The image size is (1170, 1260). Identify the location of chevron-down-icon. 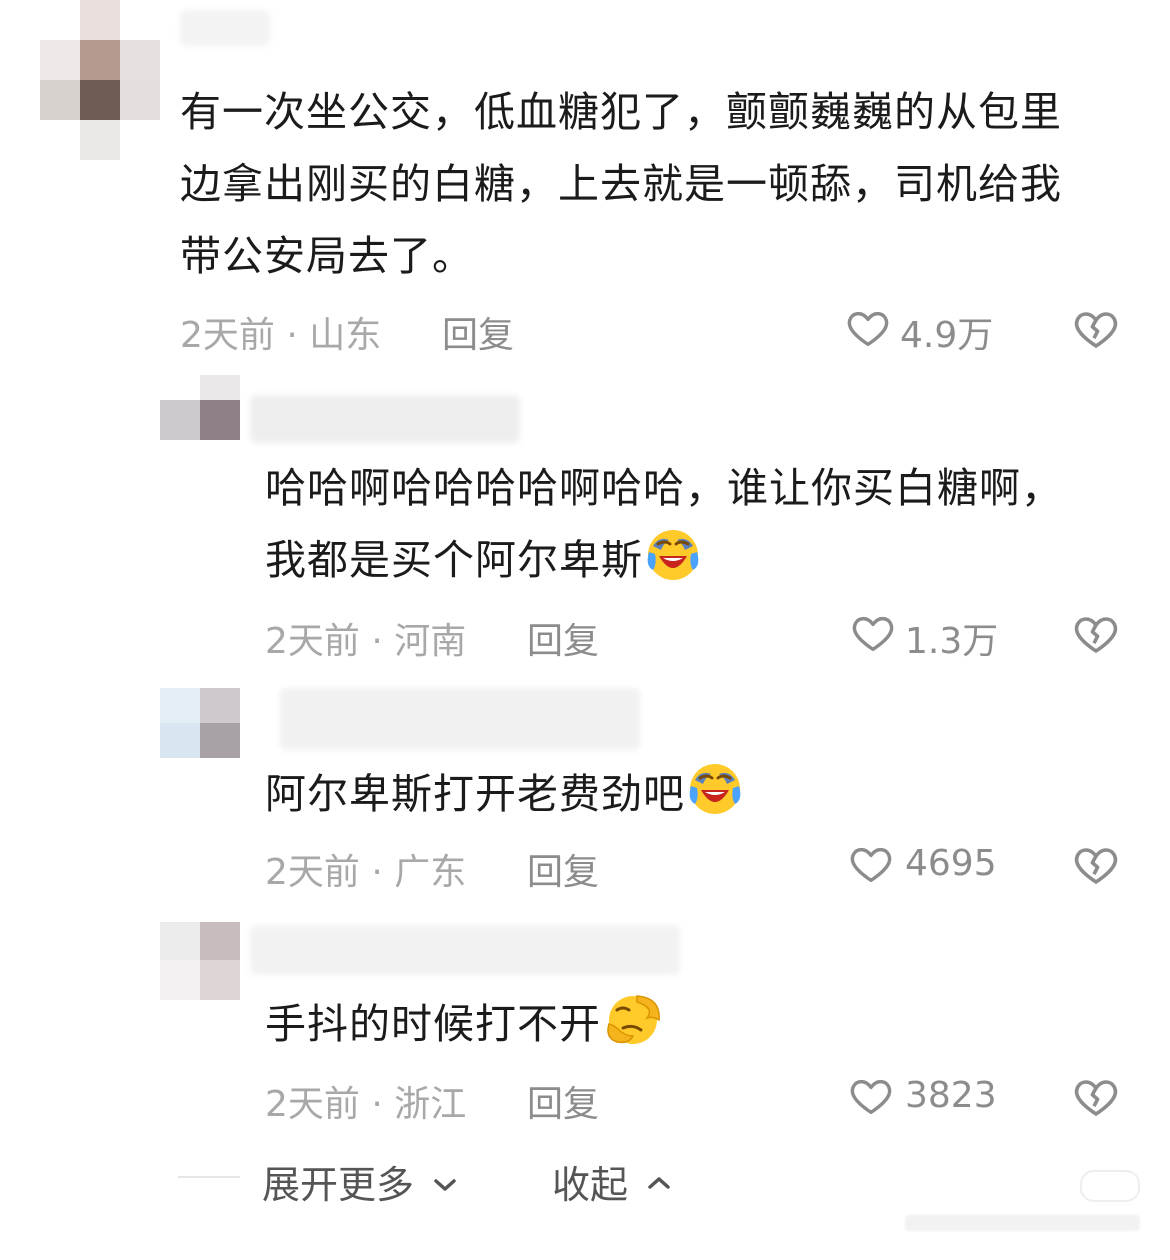
(445, 1185).